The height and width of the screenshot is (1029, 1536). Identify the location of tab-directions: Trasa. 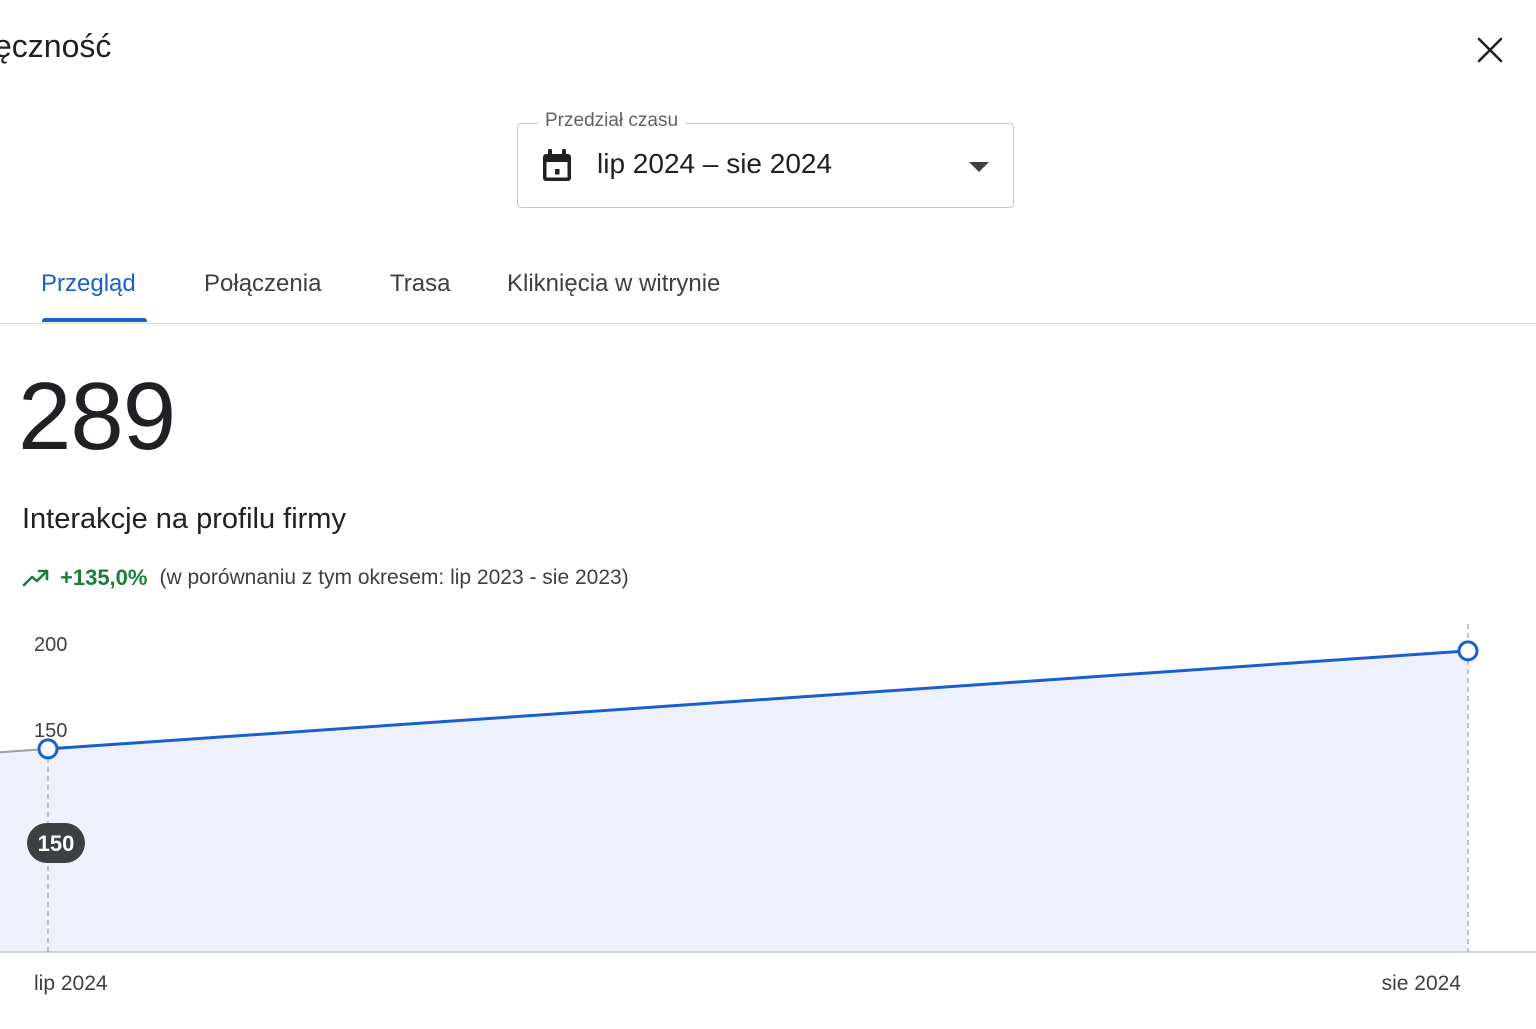
(420, 284).